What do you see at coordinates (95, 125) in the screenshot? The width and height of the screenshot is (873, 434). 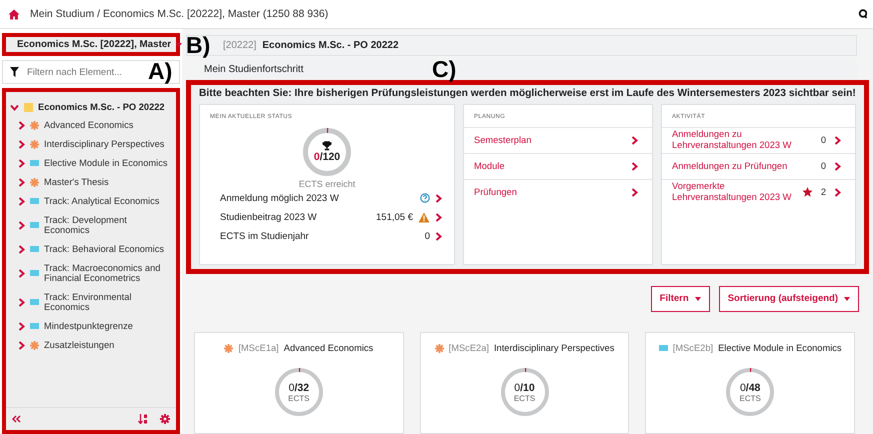 I see `tree-item: Advanced Economics` at bounding box center [95, 125].